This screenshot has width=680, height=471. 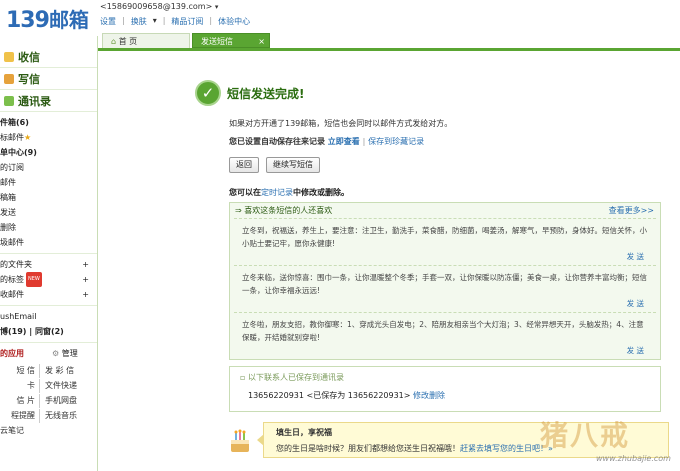 What do you see at coordinates (9, 56) in the screenshot?
I see `inbox-icon` at bounding box center [9, 56].